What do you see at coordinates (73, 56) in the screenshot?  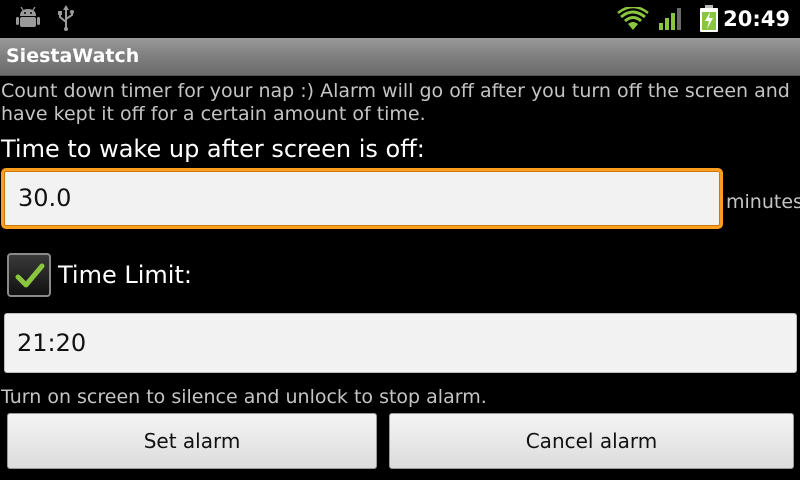 I see `app-title: SiestaWatch` at bounding box center [73, 56].